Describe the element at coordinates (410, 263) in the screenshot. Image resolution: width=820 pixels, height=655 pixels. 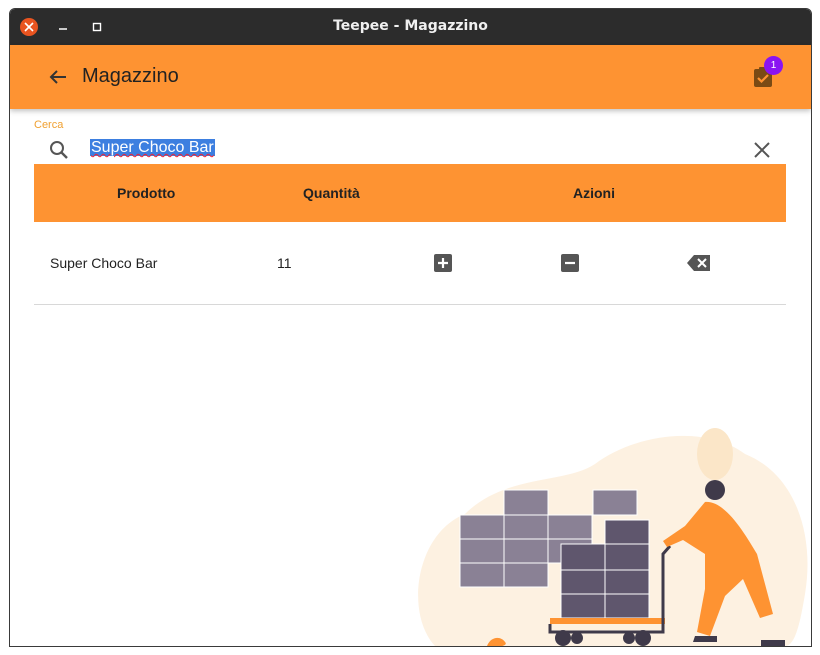
I see `table-row: Super Choco Bar 11` at that location.